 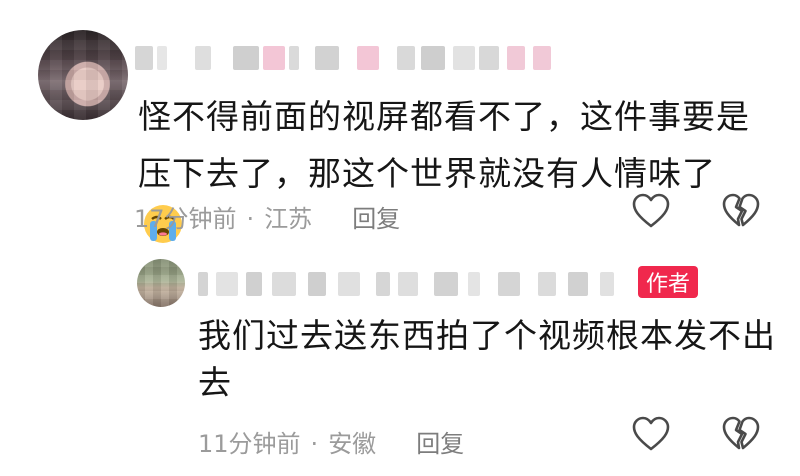 I want to click on comment-meta: 17分钟前 · 江苏 回复, so click(x=267, y=216).